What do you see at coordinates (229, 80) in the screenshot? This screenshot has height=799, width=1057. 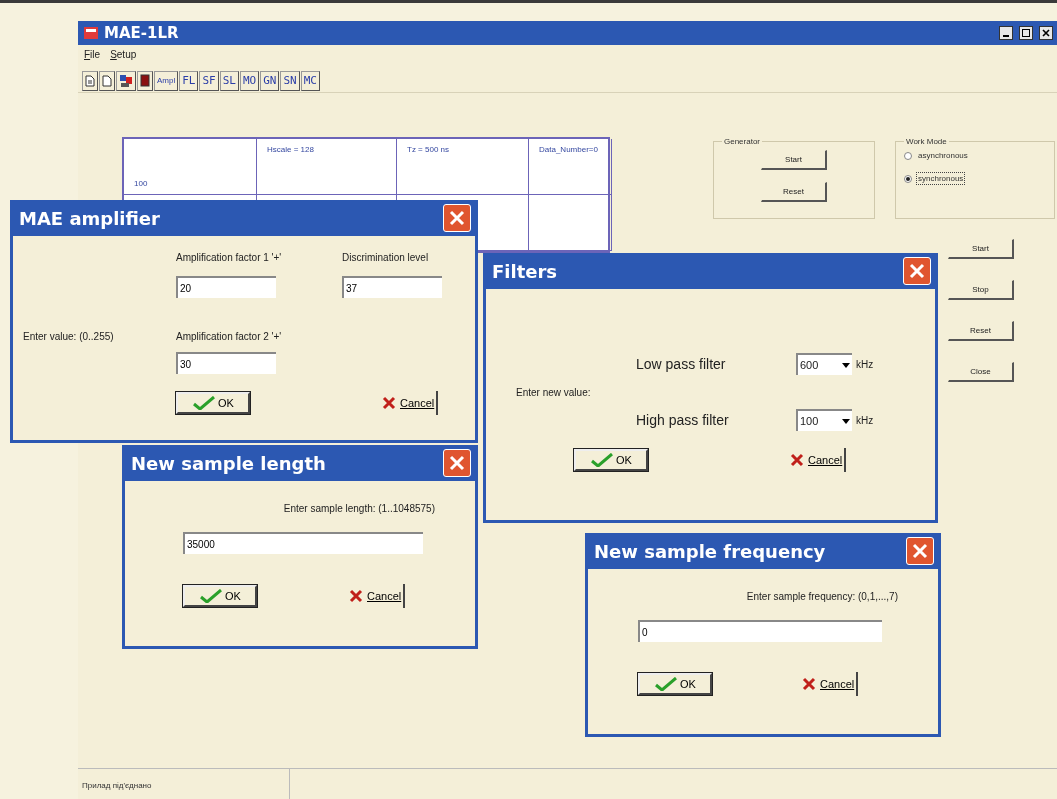 I see `toolbar-button: SL` at bounding box center [229, 80].